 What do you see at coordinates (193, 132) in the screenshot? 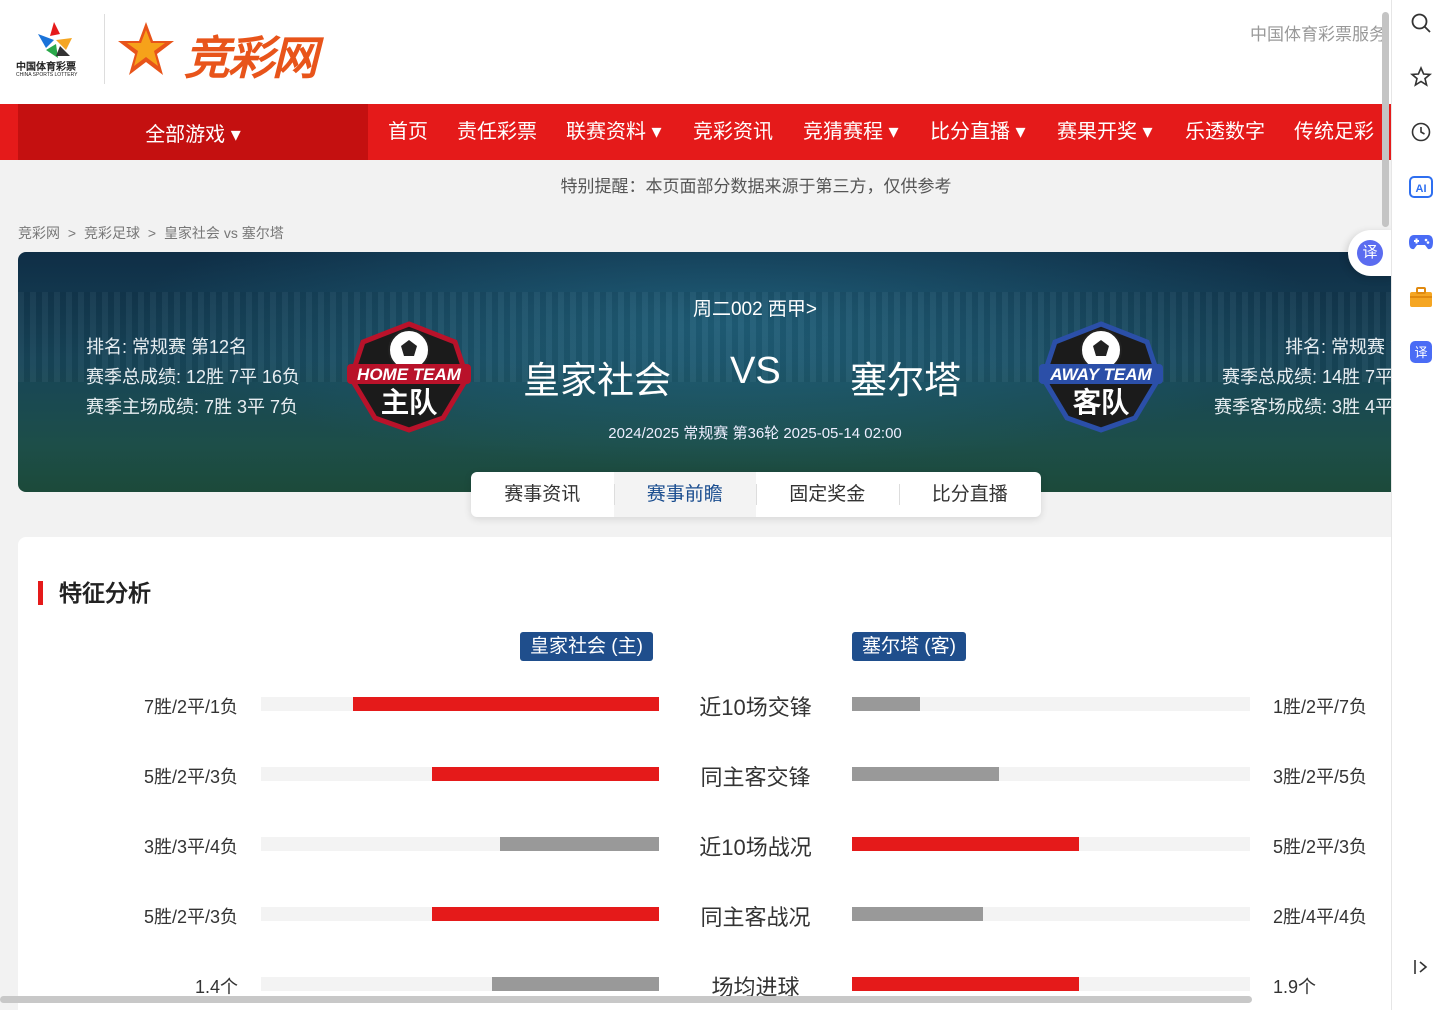
I see `nav-all-games: 全部游戏 ▾` at bounding box center [193, 132].